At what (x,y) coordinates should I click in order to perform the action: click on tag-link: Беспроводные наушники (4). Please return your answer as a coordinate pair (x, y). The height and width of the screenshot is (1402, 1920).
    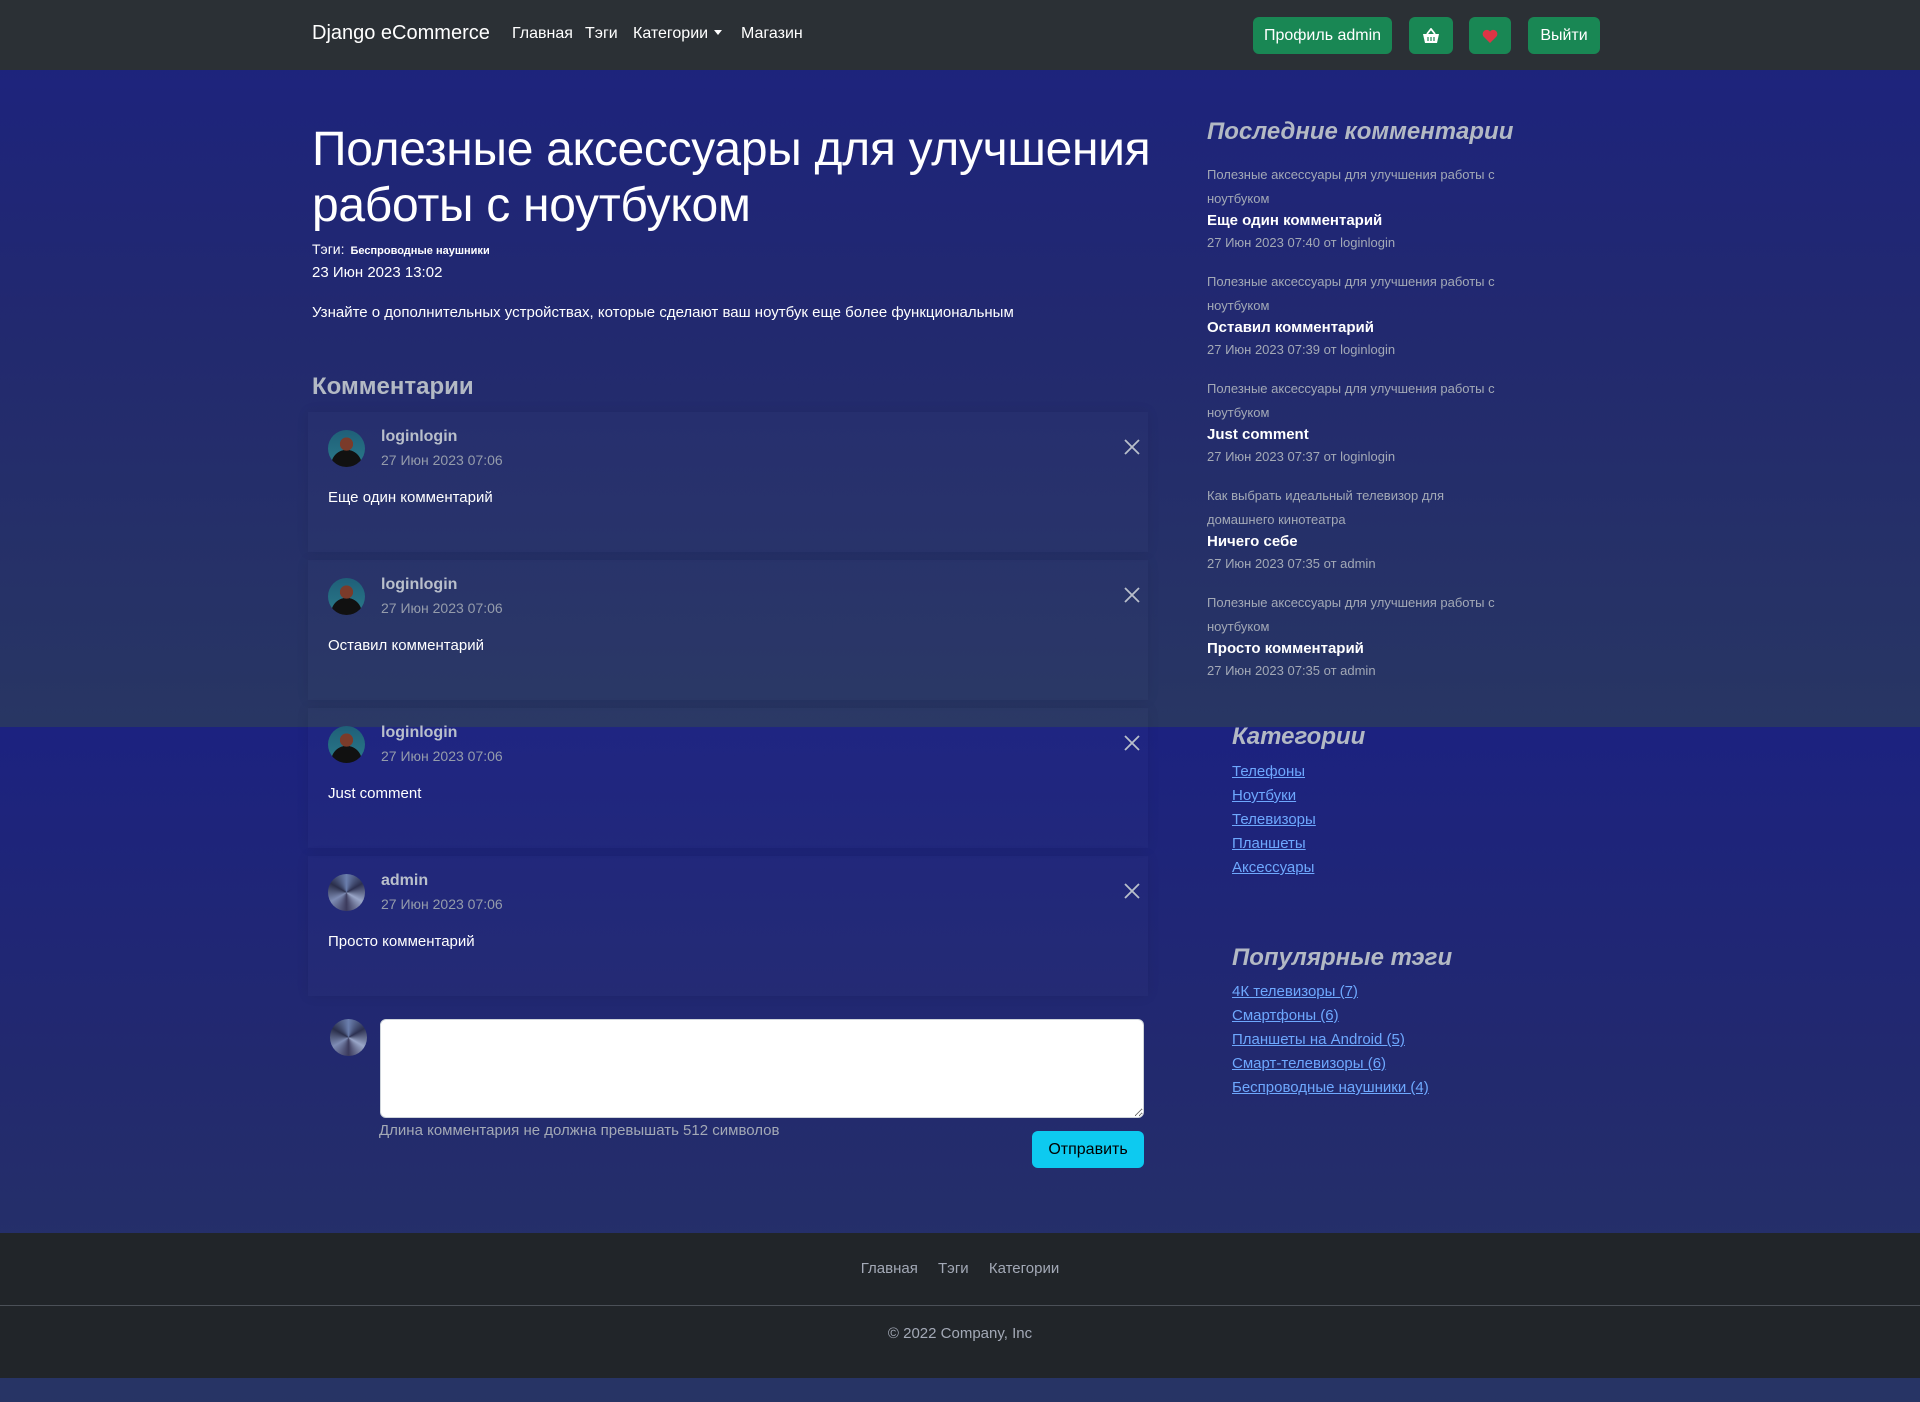
    Looking at the image, I should click on (1330, 1088).